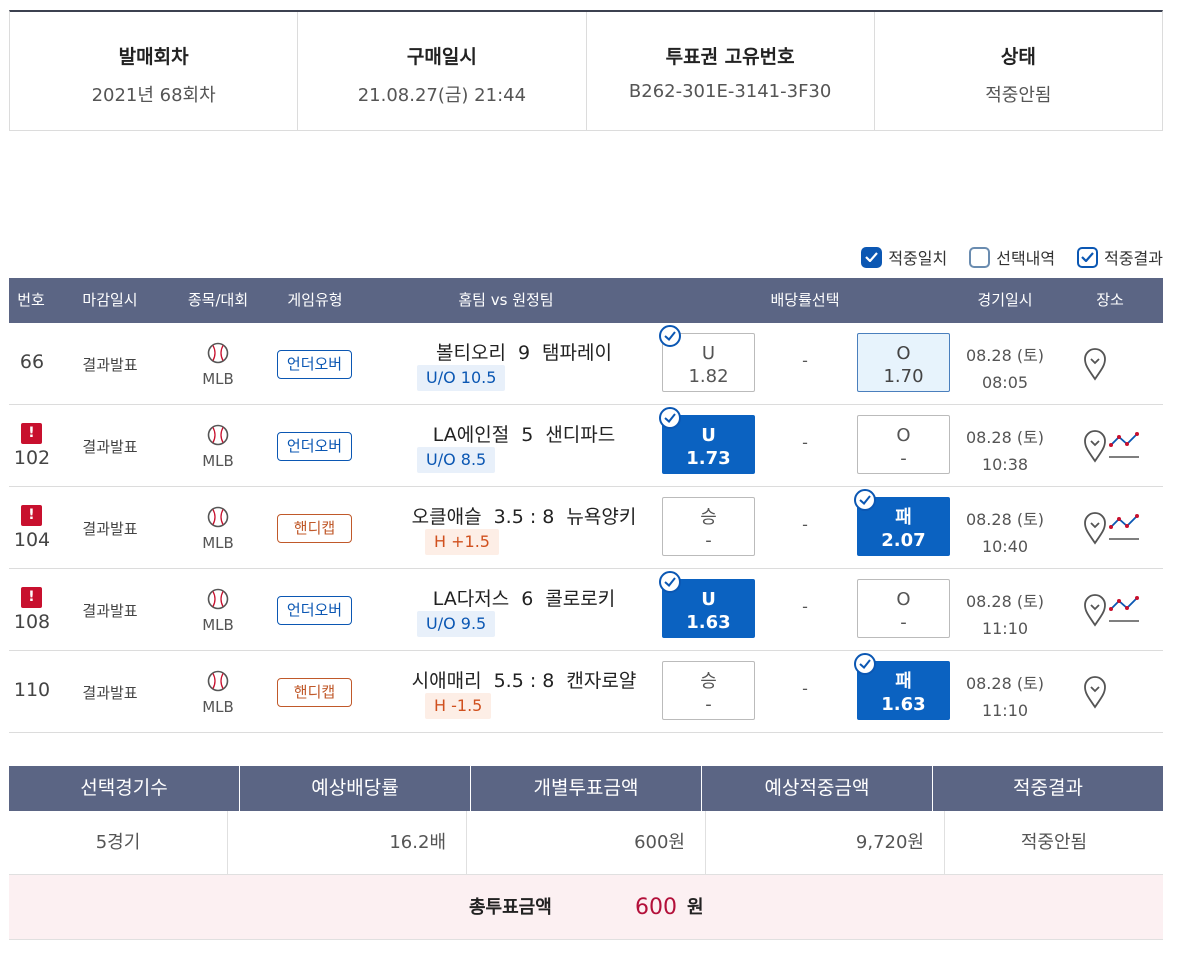 The width and height of the screenshot is (1177, 959). Describe the element at coordinates (347, 842) in the screenshot. I see `summary-odds: 16.2배` at that location.